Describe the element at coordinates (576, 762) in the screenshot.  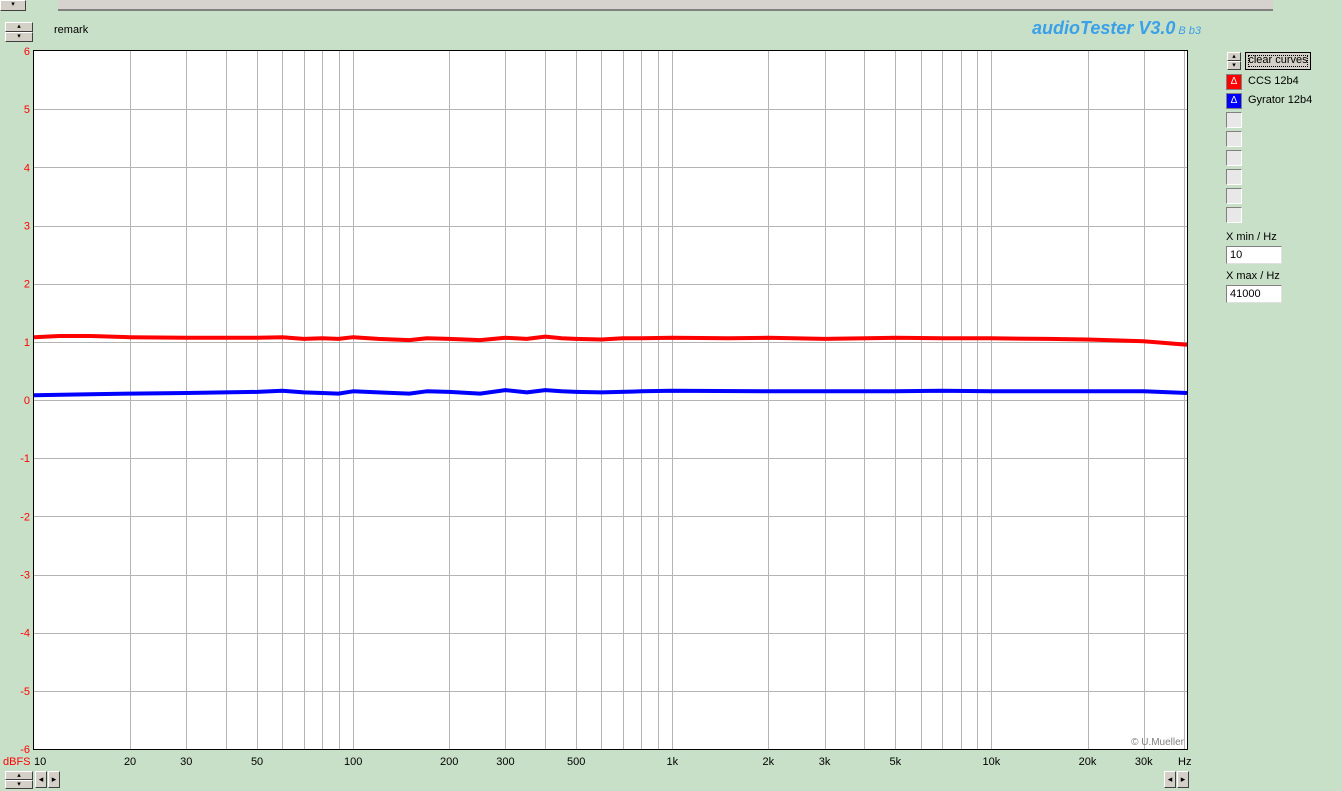
I see `x-tick-label: 500` at that location.